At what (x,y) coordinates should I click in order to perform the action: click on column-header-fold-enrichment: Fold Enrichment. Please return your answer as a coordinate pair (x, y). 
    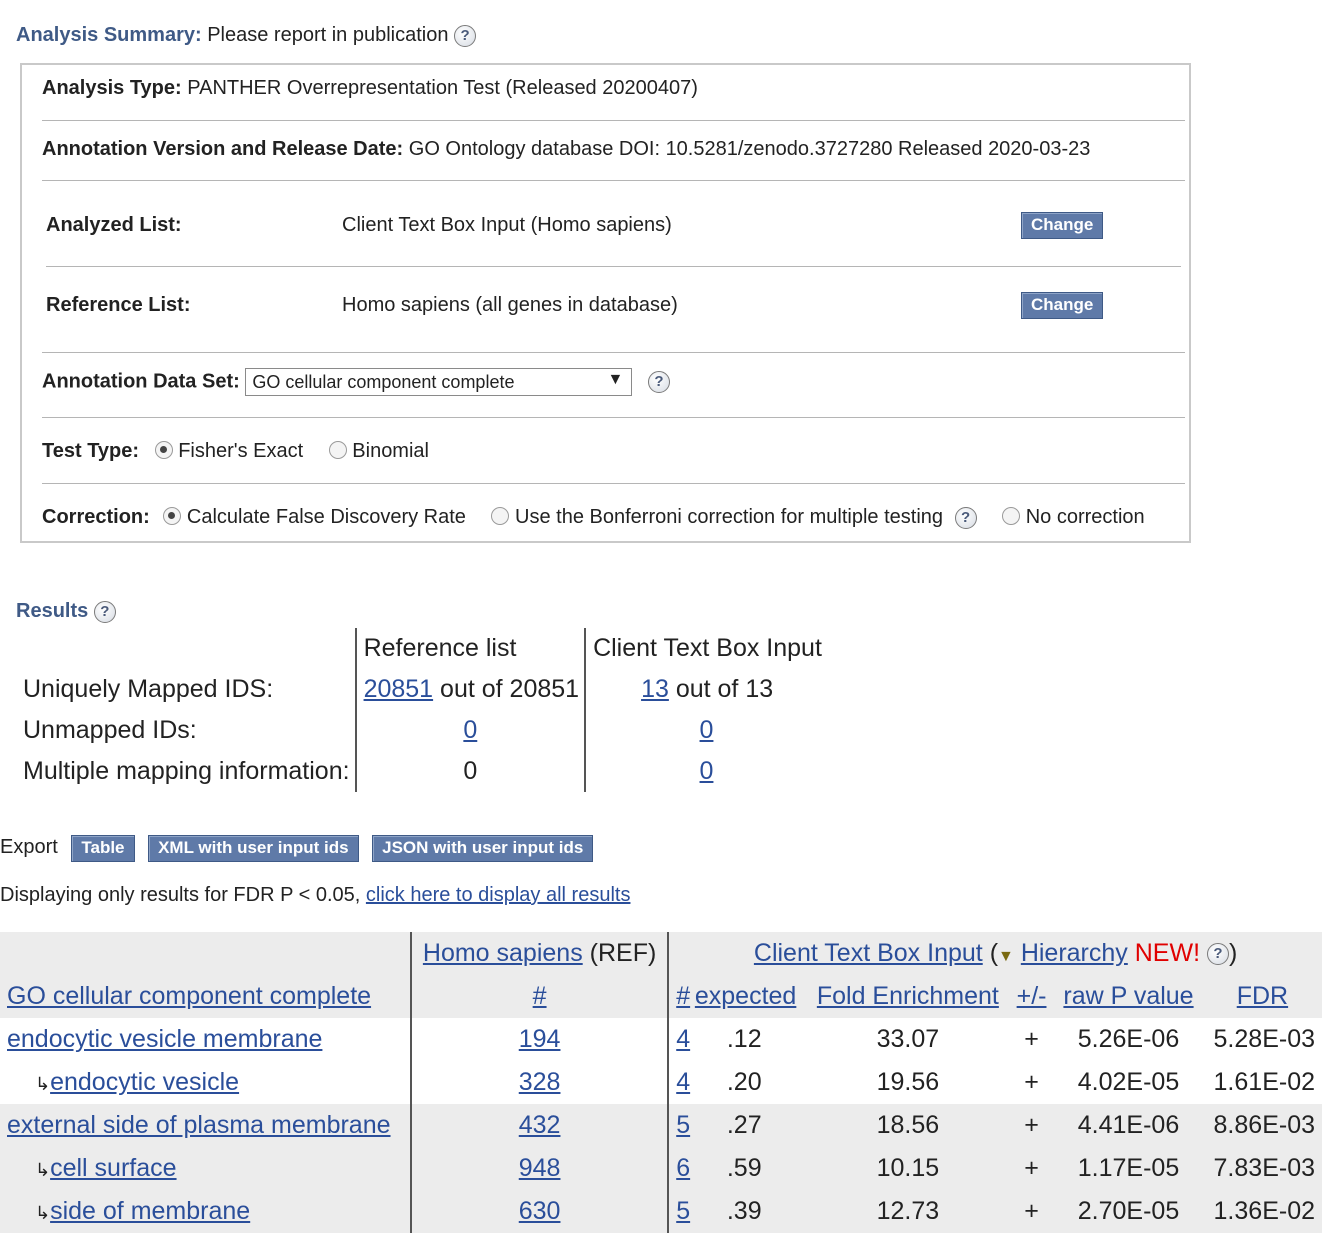
    Looking at the image, I should click on (908, 996).